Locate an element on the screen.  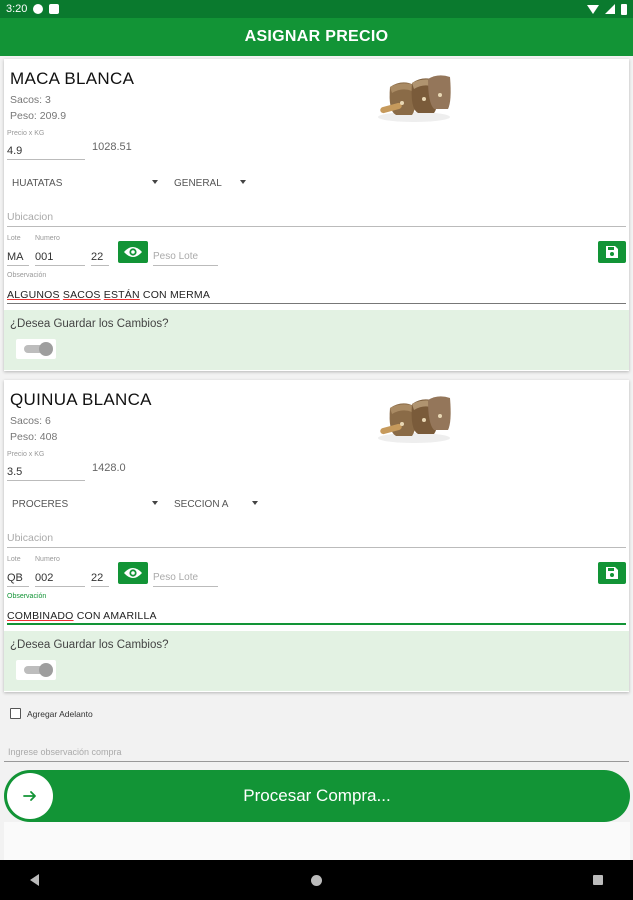
obs-word: ESTÁN is located at coordinates (121, 295).